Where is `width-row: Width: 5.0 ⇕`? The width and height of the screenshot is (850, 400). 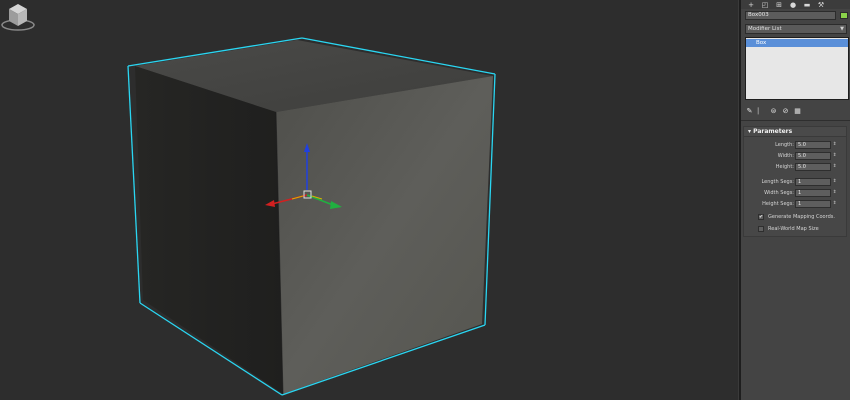 width-row: Width: 5.0 ⇕ is located at coordinates (796, 156).